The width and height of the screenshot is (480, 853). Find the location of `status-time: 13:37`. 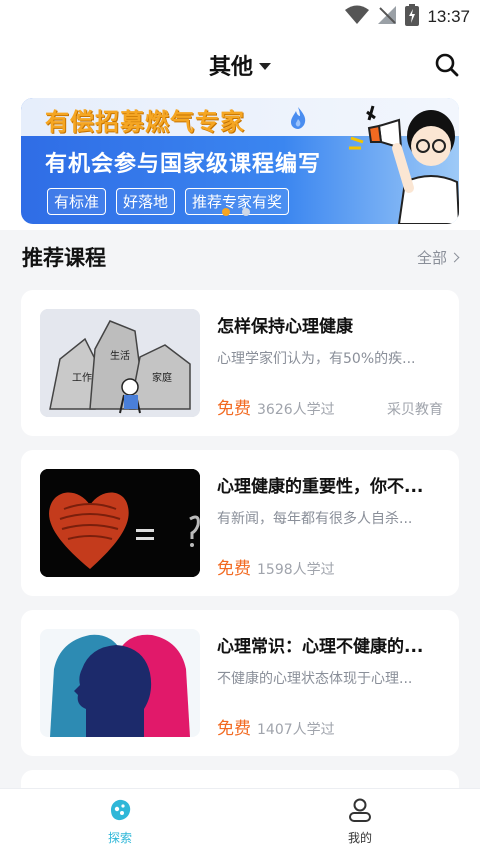

status-time: 13:37 is located at coordinates (448, 16).